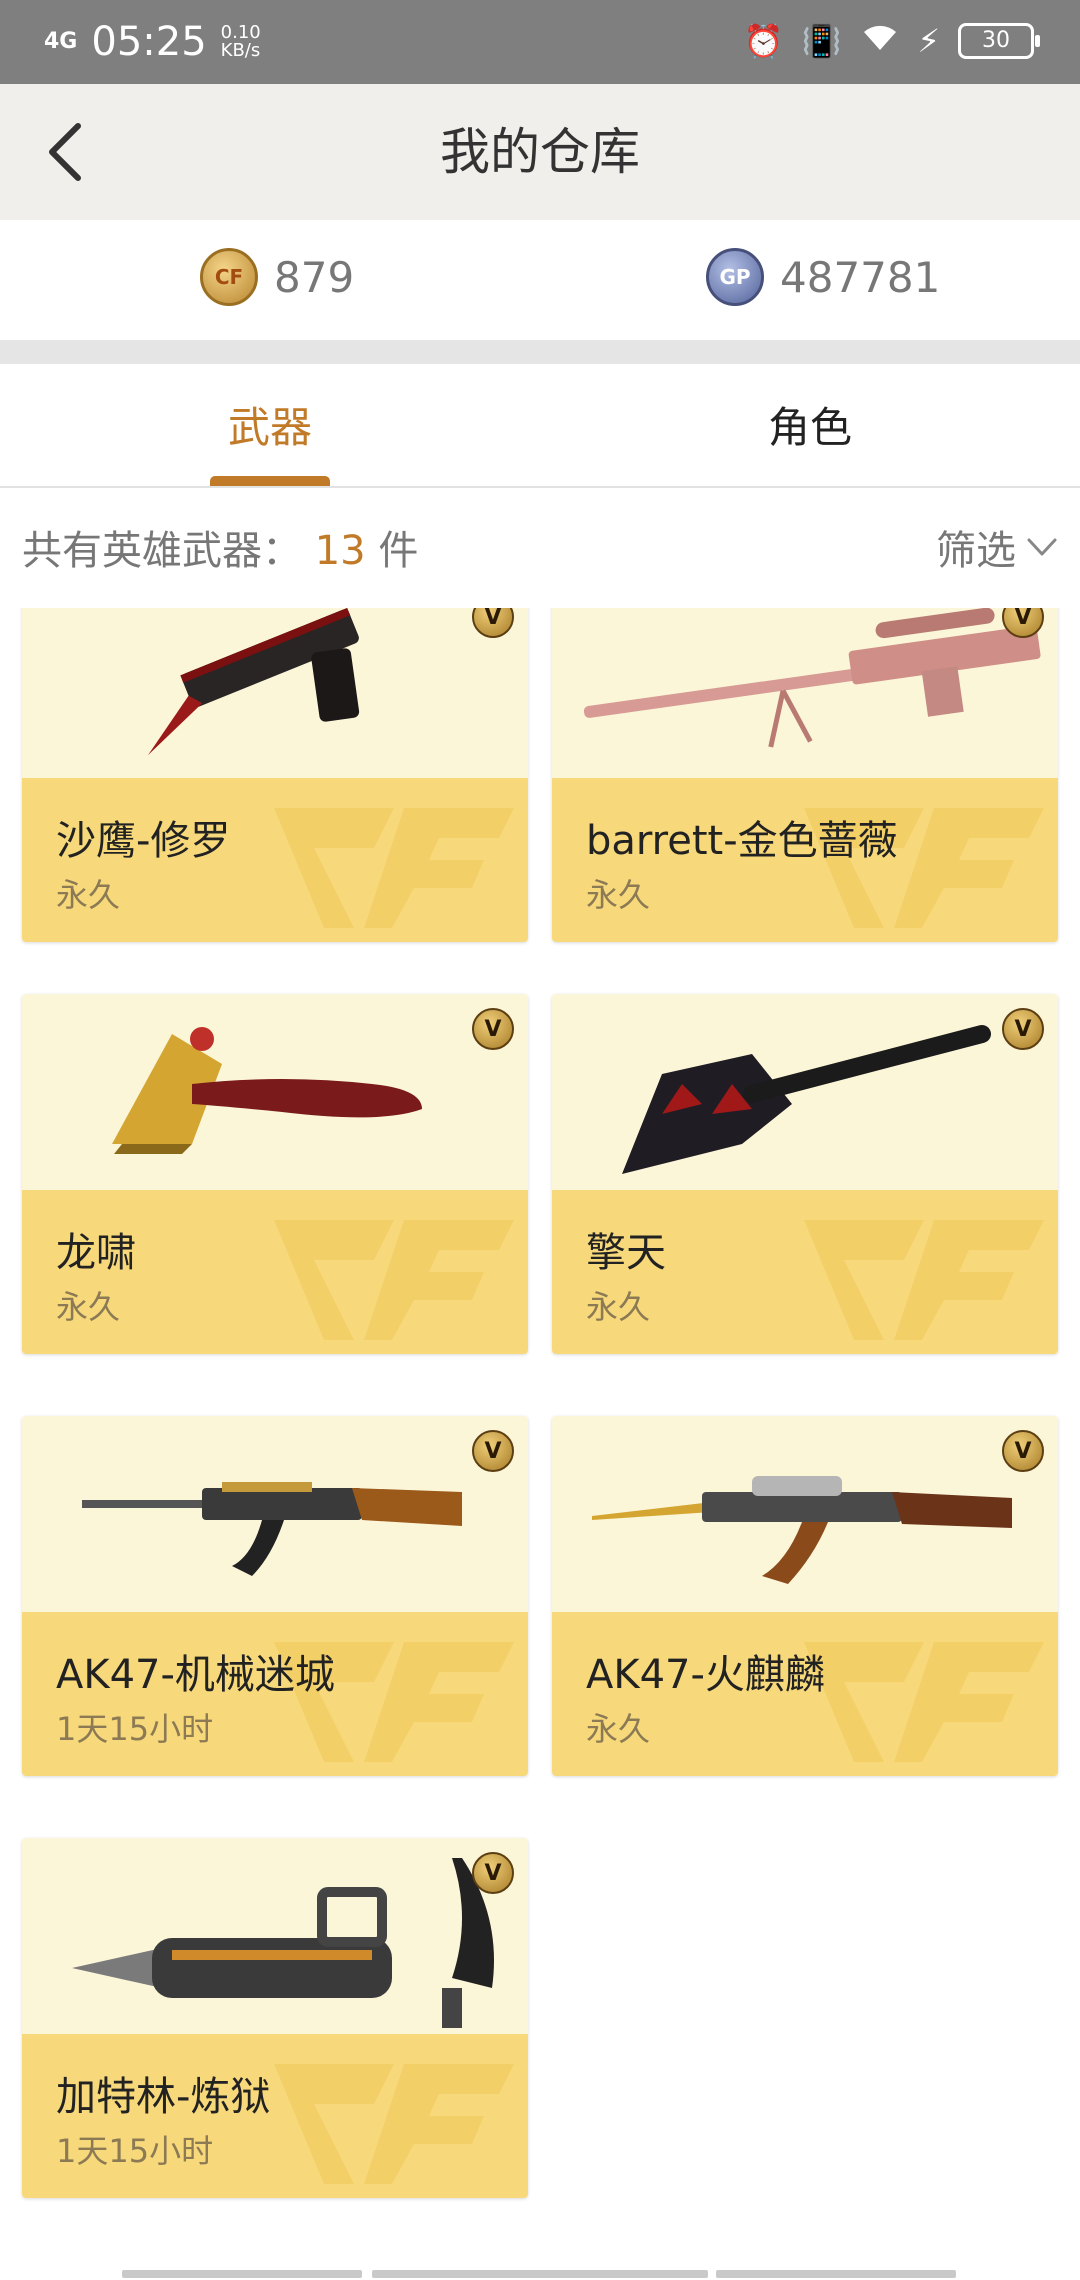 The width and height of the screenshot is (1080, 2280). What do you see at coordinates (860, 277) in the screenshot?
I see `gp-points-value: 487781` at bounding box center [860, 277].